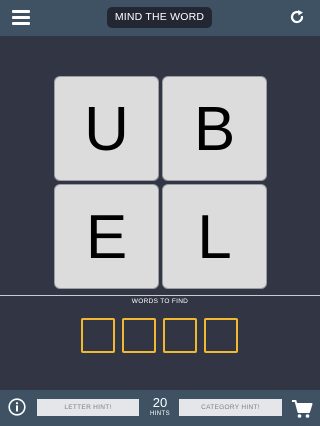  What do you see at coordinates (297, 17) in the screenshot?
I see `restart-icon` at bounding box center [297, 17].